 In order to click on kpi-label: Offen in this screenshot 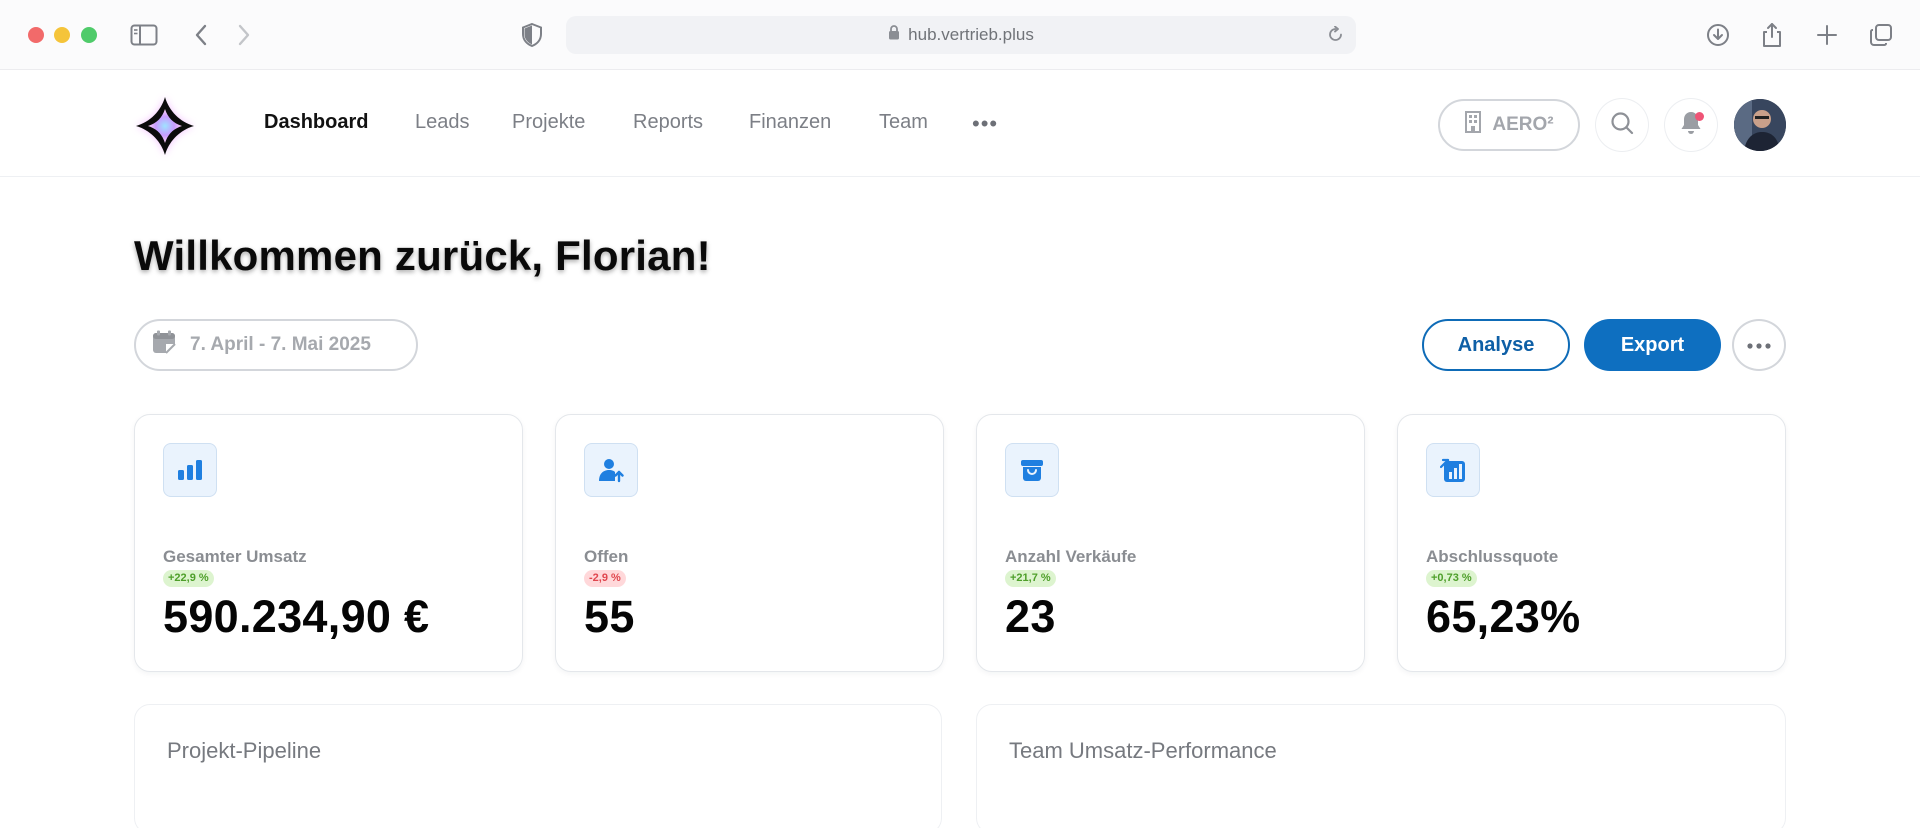, I will do `click(606, 556)`.